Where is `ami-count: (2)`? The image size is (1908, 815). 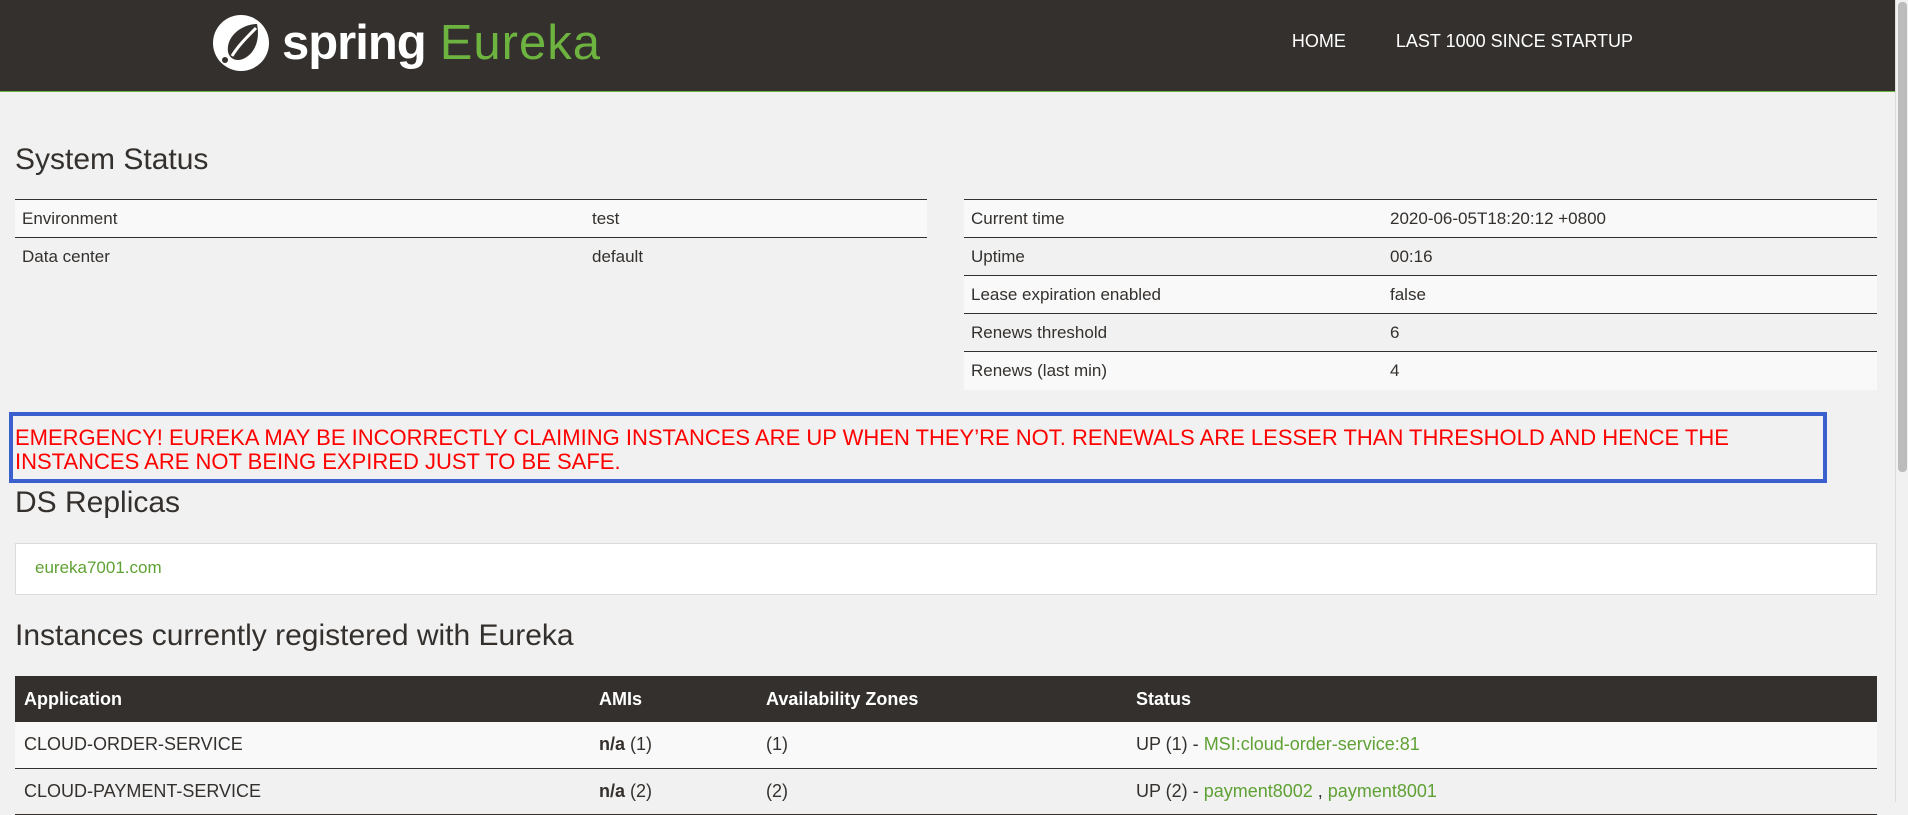
ami-count: (2) is located at coordinates (639, 790).